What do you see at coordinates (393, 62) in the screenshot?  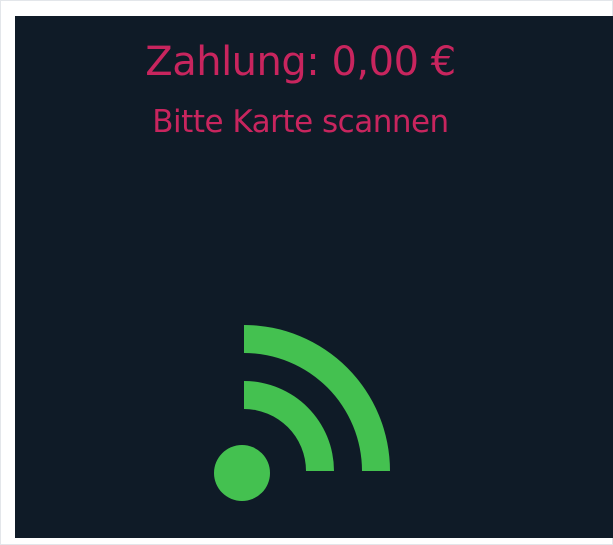 I see `payment-amount: 0,00 €` at bounding box center [393, 62].